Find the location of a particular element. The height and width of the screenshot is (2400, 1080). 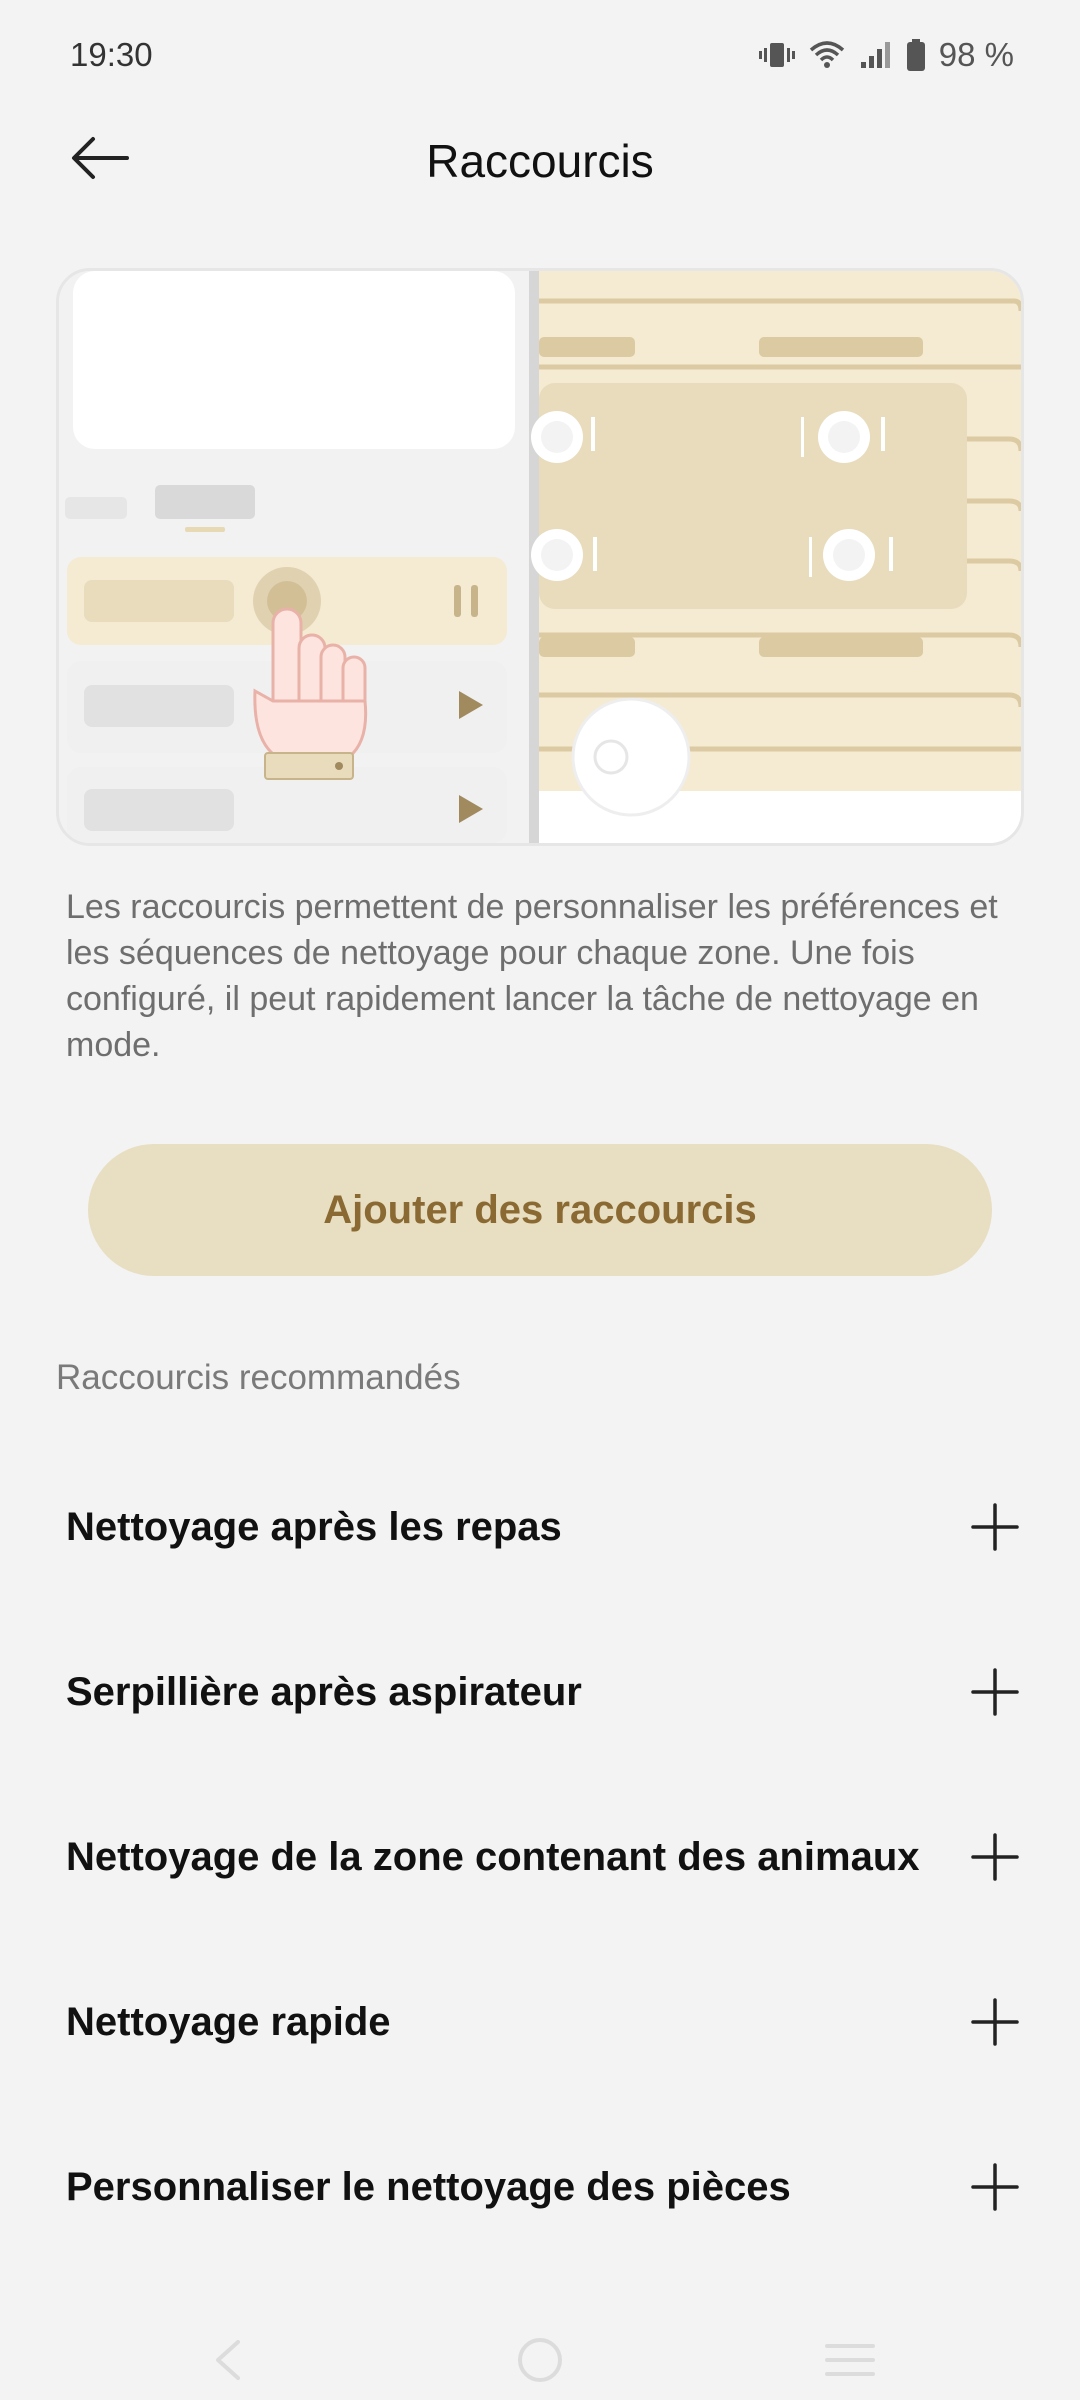

status-icons: 98 % is located at coordinates (886, 55).